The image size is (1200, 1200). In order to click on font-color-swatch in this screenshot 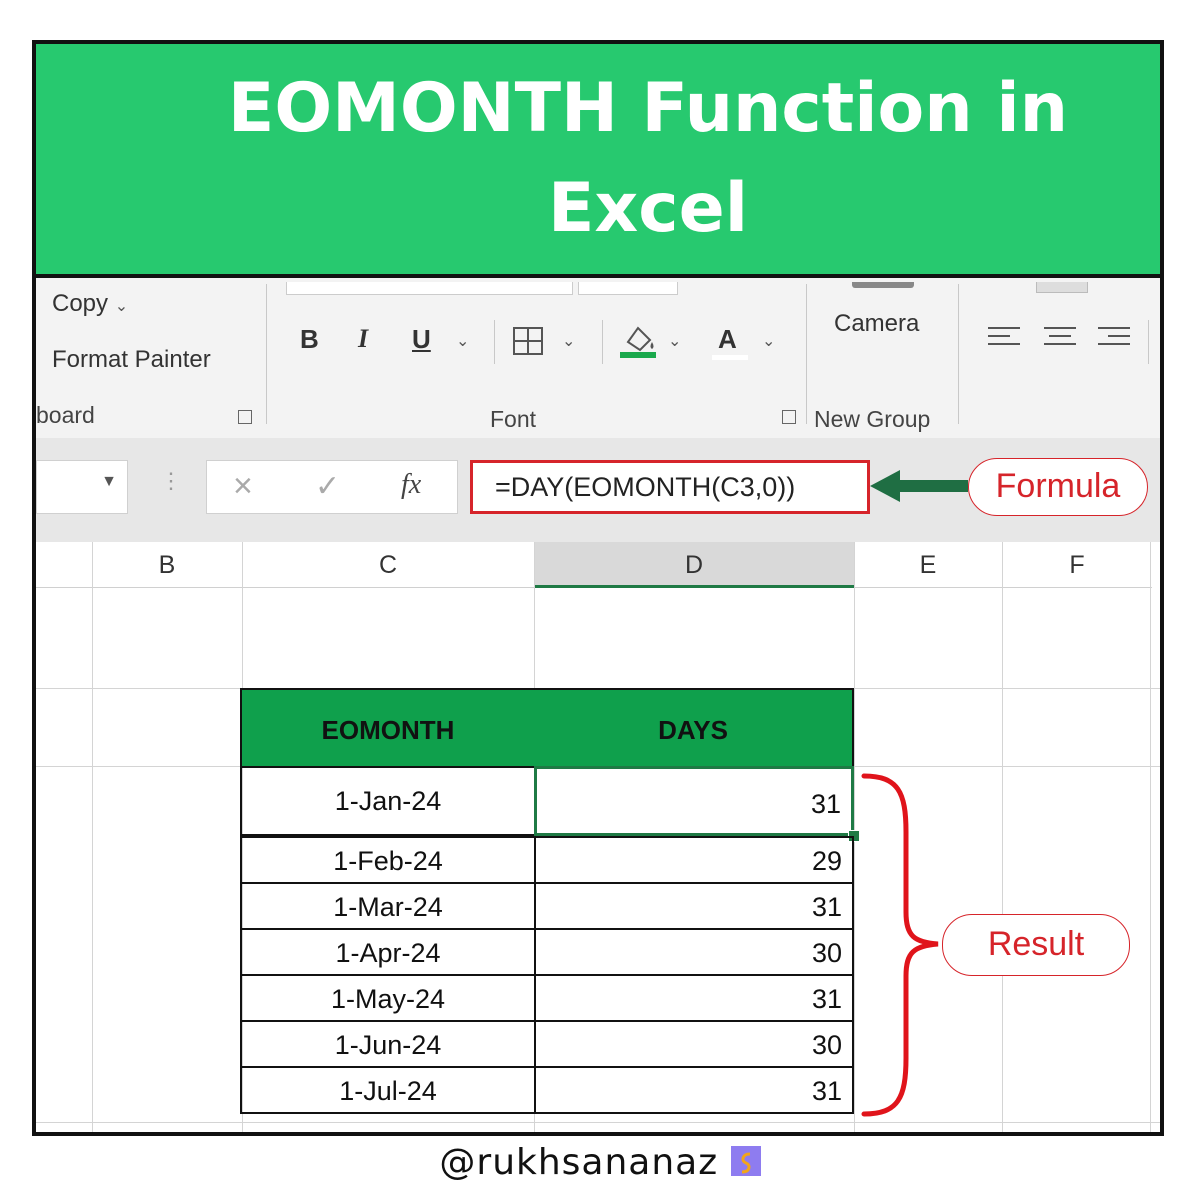, I will do `click(730, 357)`.